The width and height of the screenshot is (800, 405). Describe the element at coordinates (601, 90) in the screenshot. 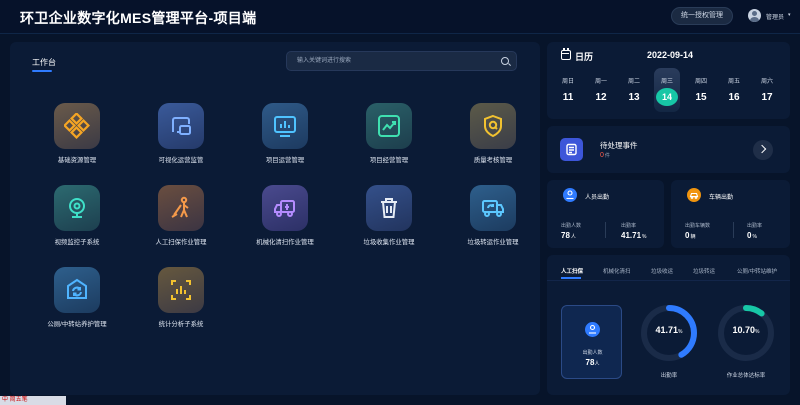

I see `calendar-day: 周一 12` at that location.